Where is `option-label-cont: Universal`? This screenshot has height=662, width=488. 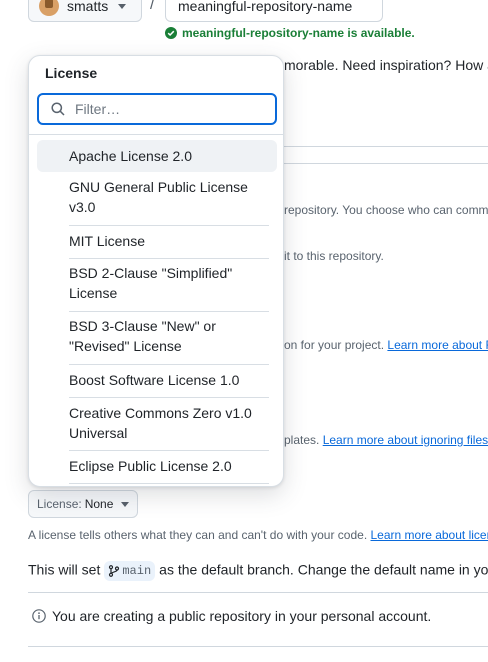 option-label-cont: Universal is located at coordinates (98, 433).